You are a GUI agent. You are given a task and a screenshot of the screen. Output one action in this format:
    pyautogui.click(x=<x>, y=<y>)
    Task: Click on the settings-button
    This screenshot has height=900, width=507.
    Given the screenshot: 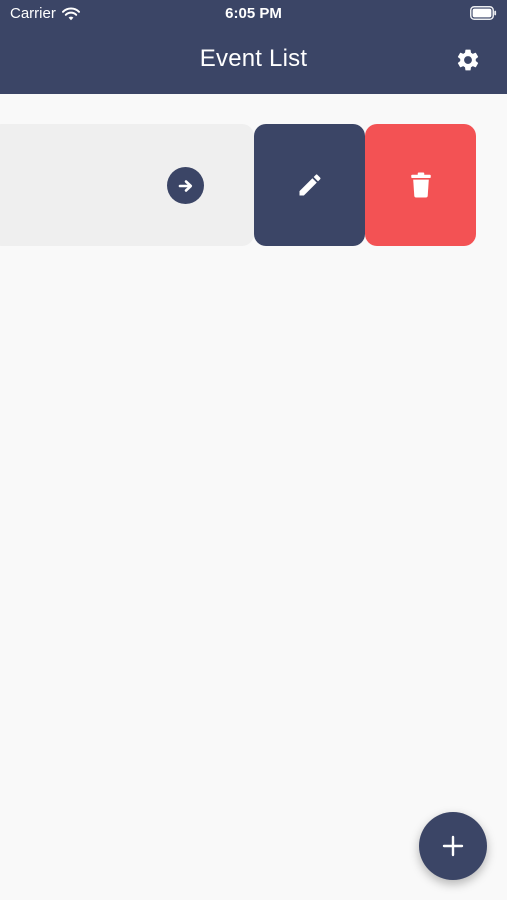 What is the action you would take?
    pyautogui.click(x=468, y=60)
    